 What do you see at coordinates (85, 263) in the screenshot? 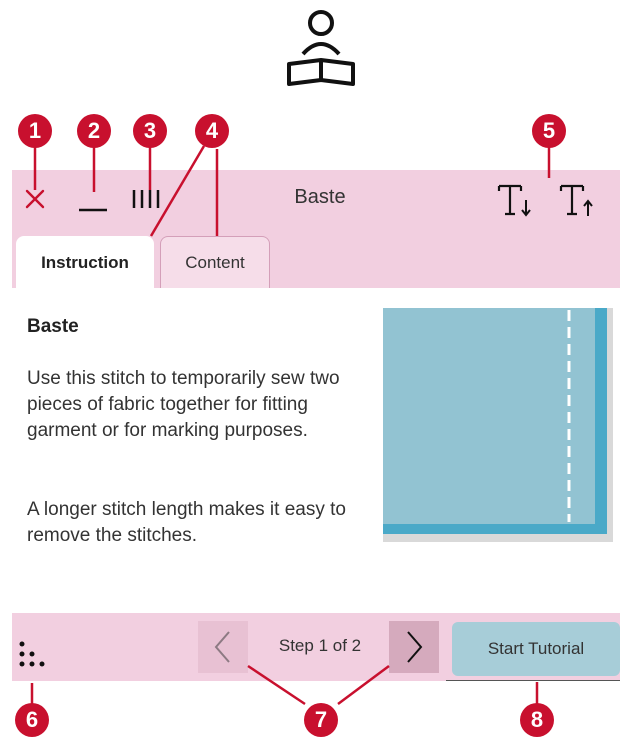
I see `tab-instruction: Instruction` at bounding box center [85, 263].